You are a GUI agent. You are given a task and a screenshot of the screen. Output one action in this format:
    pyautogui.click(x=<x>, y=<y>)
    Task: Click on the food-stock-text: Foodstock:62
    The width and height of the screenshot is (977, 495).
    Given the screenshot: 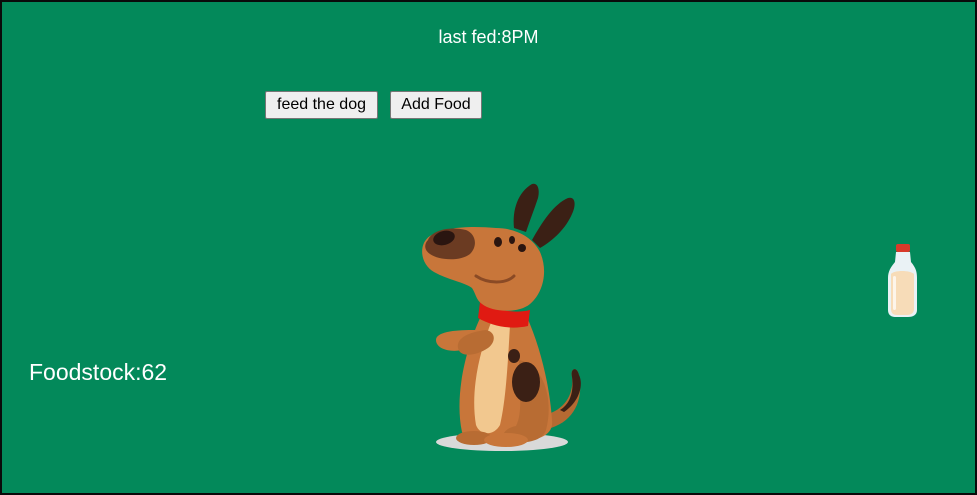 What is the action you would take?
    pyautogui.click(x=98, y=372)
    